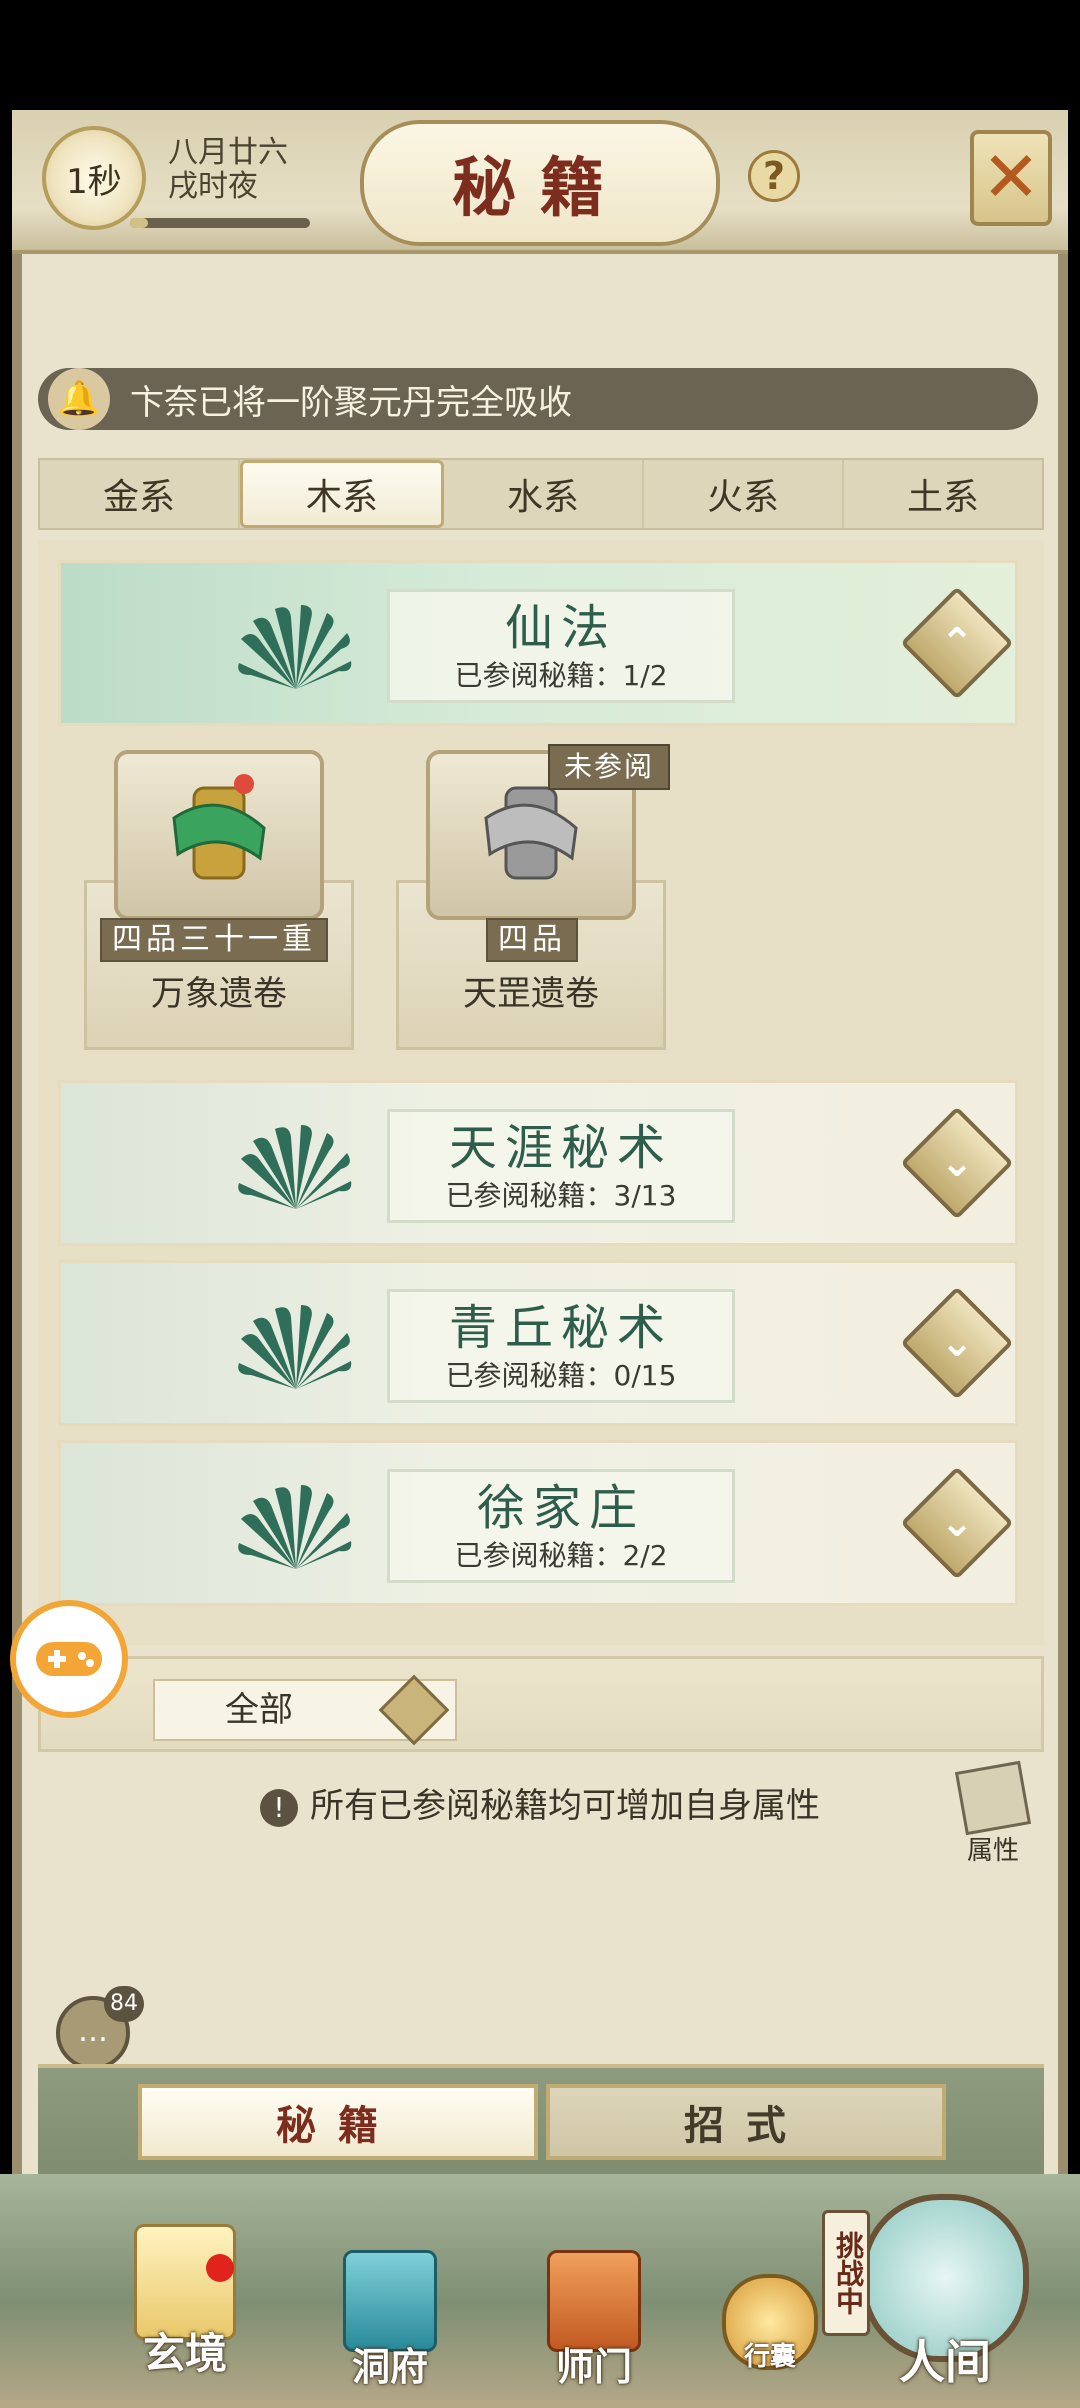  I want to click on notification-dot, so click(220, 2268).